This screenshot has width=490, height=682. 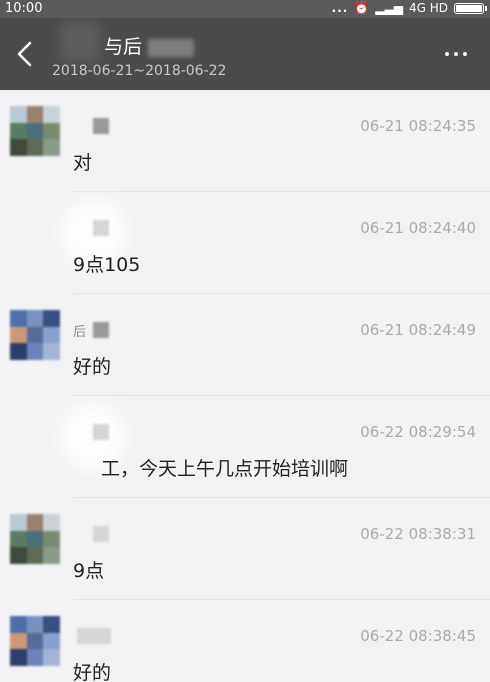 I want to click on redacted-name, so click(x=171, y=47).